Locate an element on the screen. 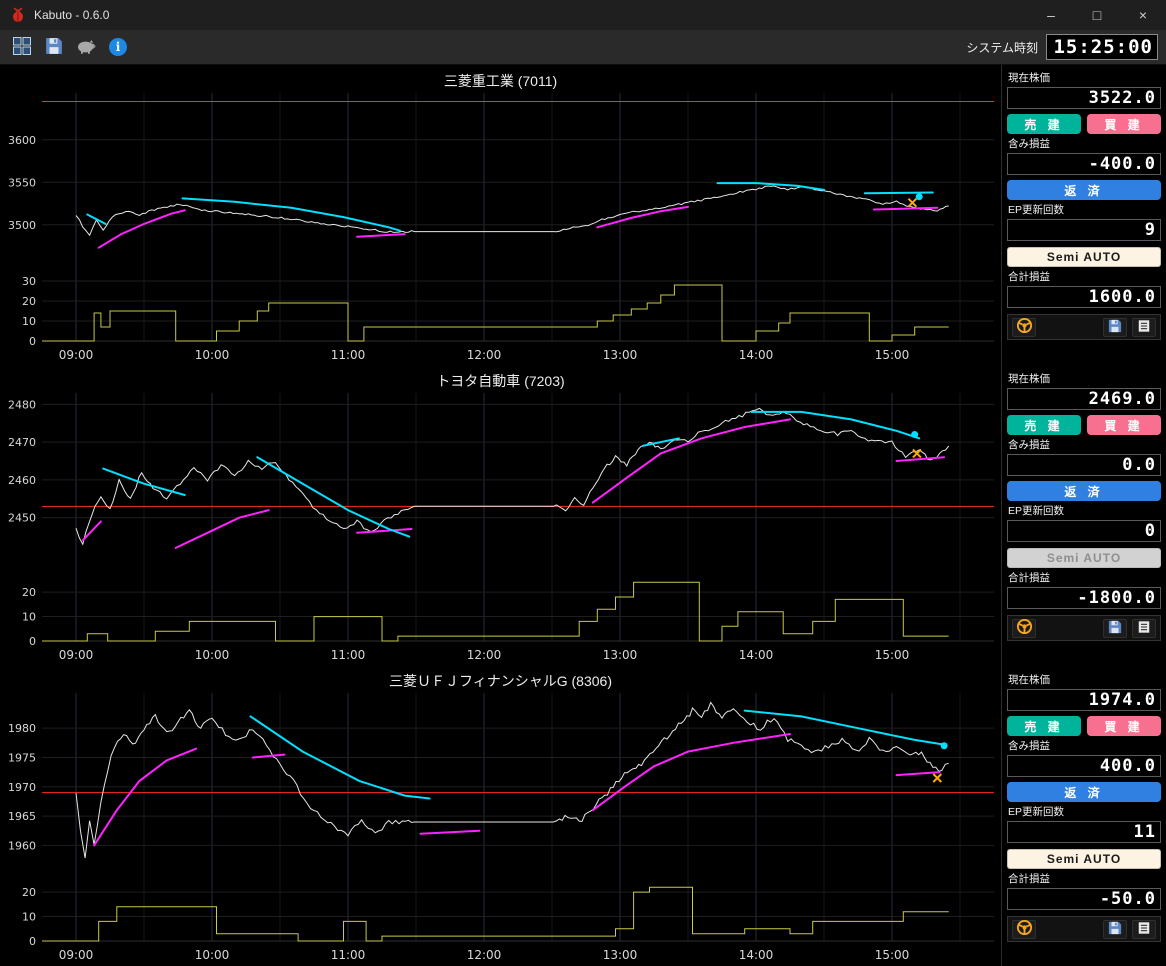 The width and height of the screenshot is (1166, 966). info-button: i is located at coordinates (118, 47).